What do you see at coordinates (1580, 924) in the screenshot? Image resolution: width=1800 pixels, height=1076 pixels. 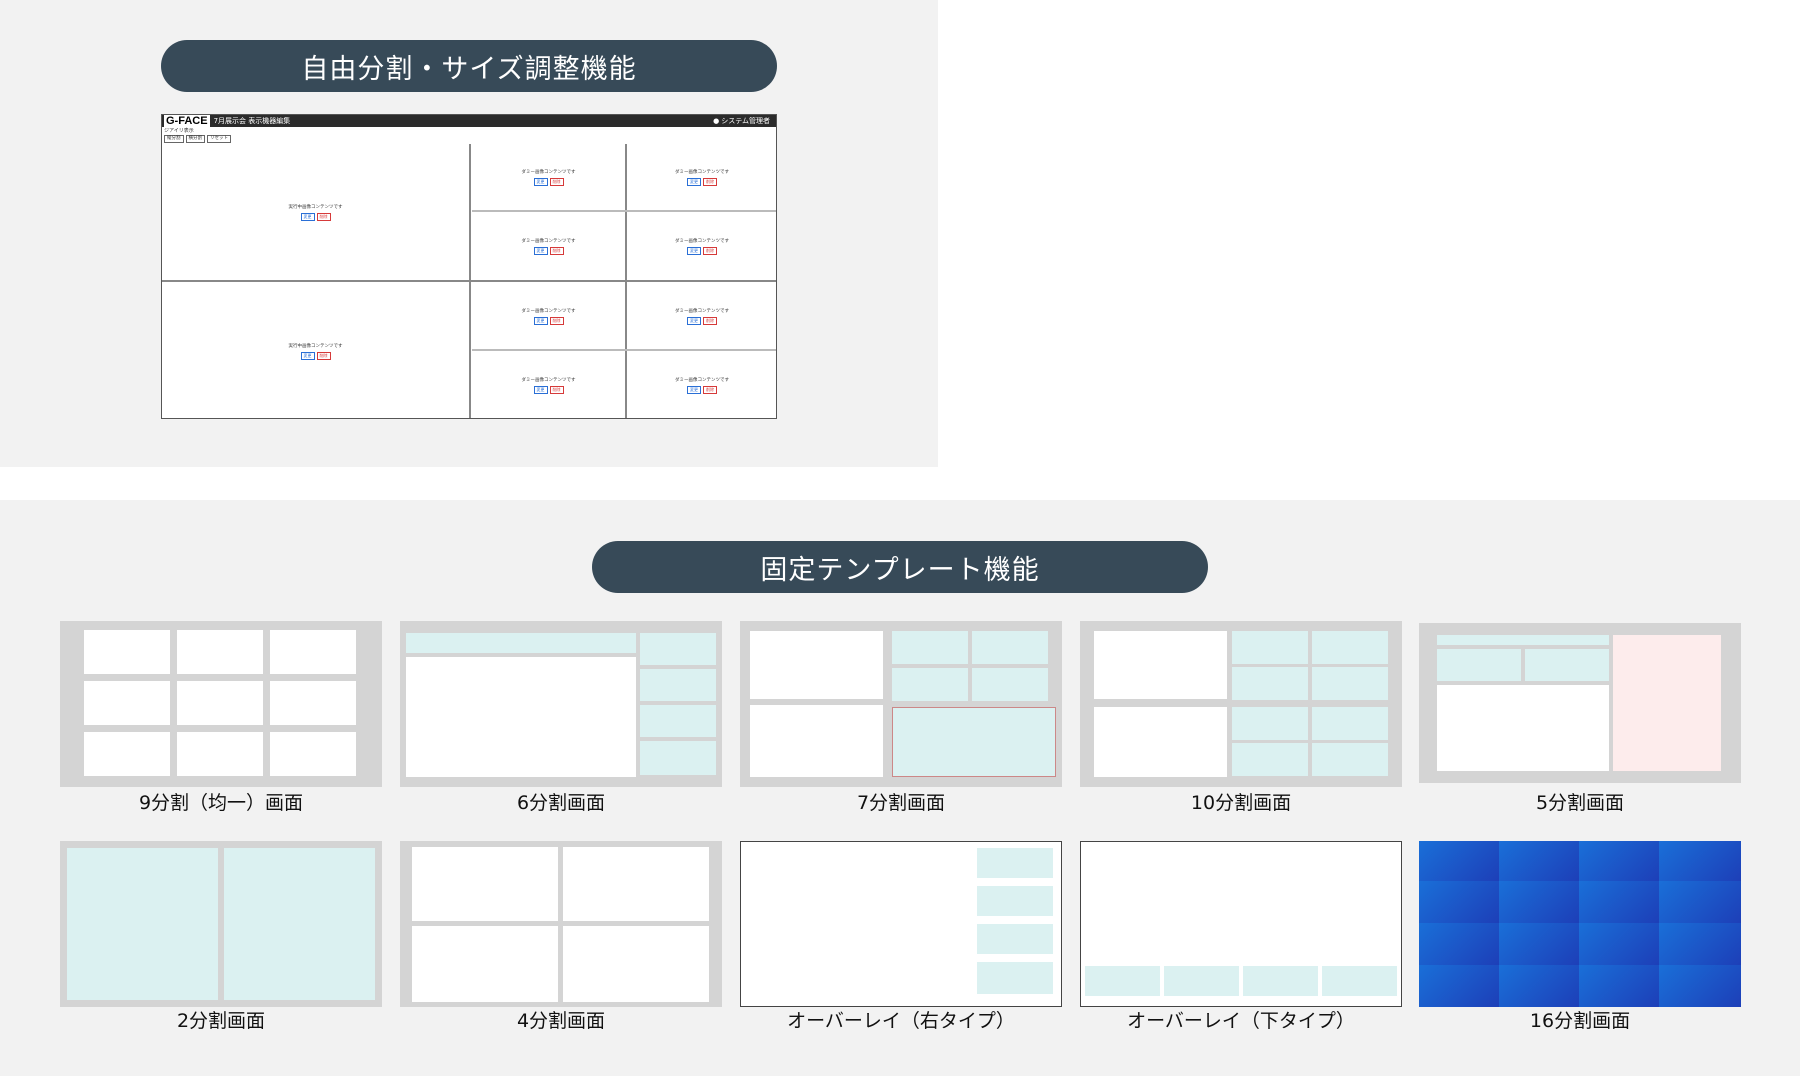 I see `template-16-split` at bounding box center [1580, 924].